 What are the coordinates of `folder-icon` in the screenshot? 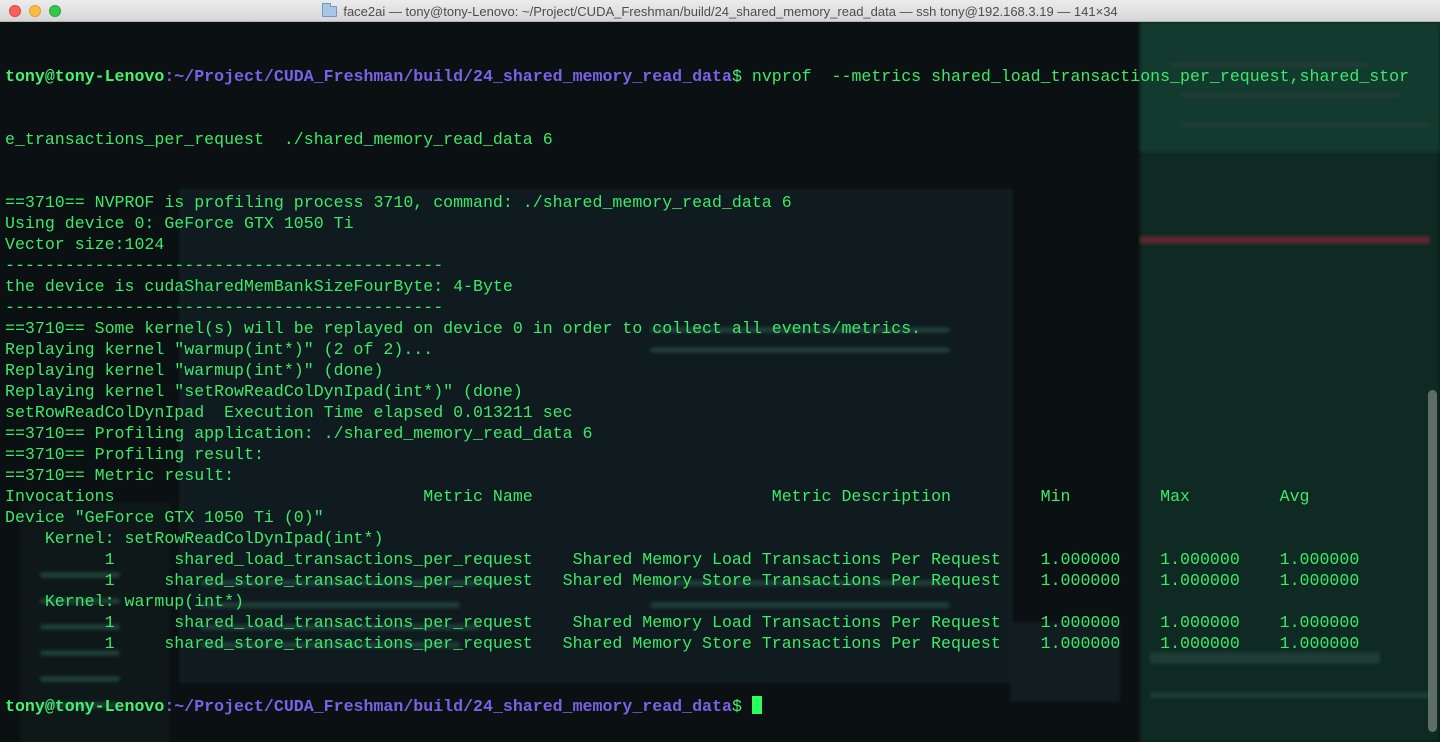 It's located at (330, 9).